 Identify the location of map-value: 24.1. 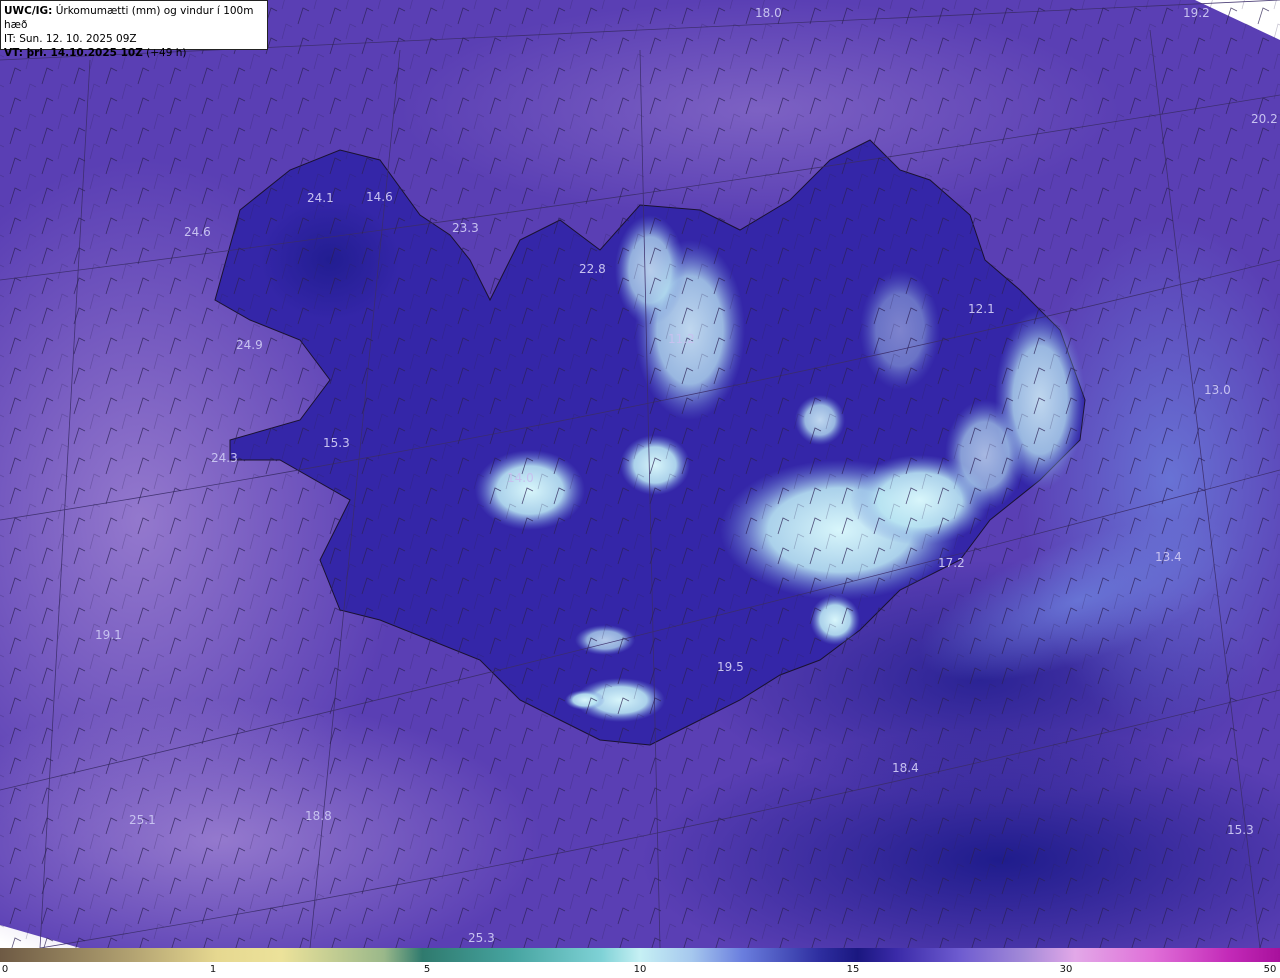
(320, 198).